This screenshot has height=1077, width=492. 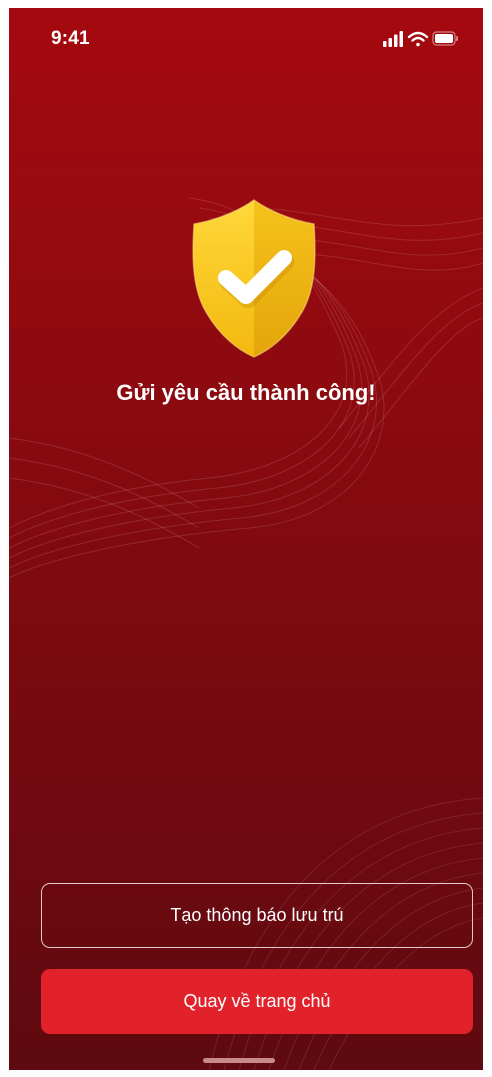 I want to click on back-to-home-button: Quay về trang chủ, so click(x=257, y=1001).